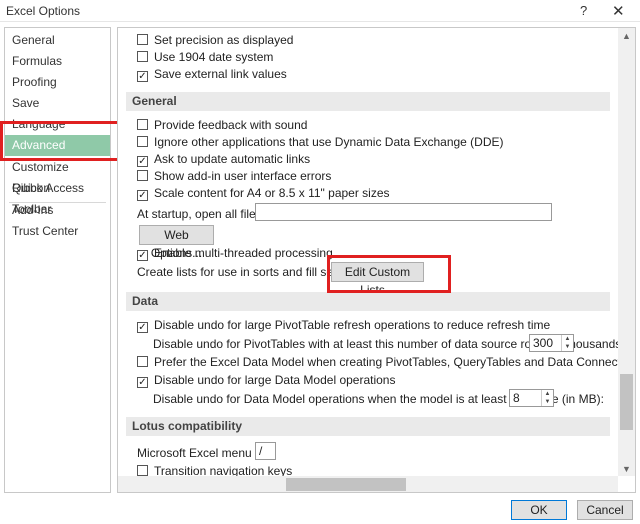 The width and height of the screenshot is (640, 524). Describe the element at coordinates (551, 343) in the screenshot. I see `pivot-rows-spinner: 300 ▲ ▼` at that location.